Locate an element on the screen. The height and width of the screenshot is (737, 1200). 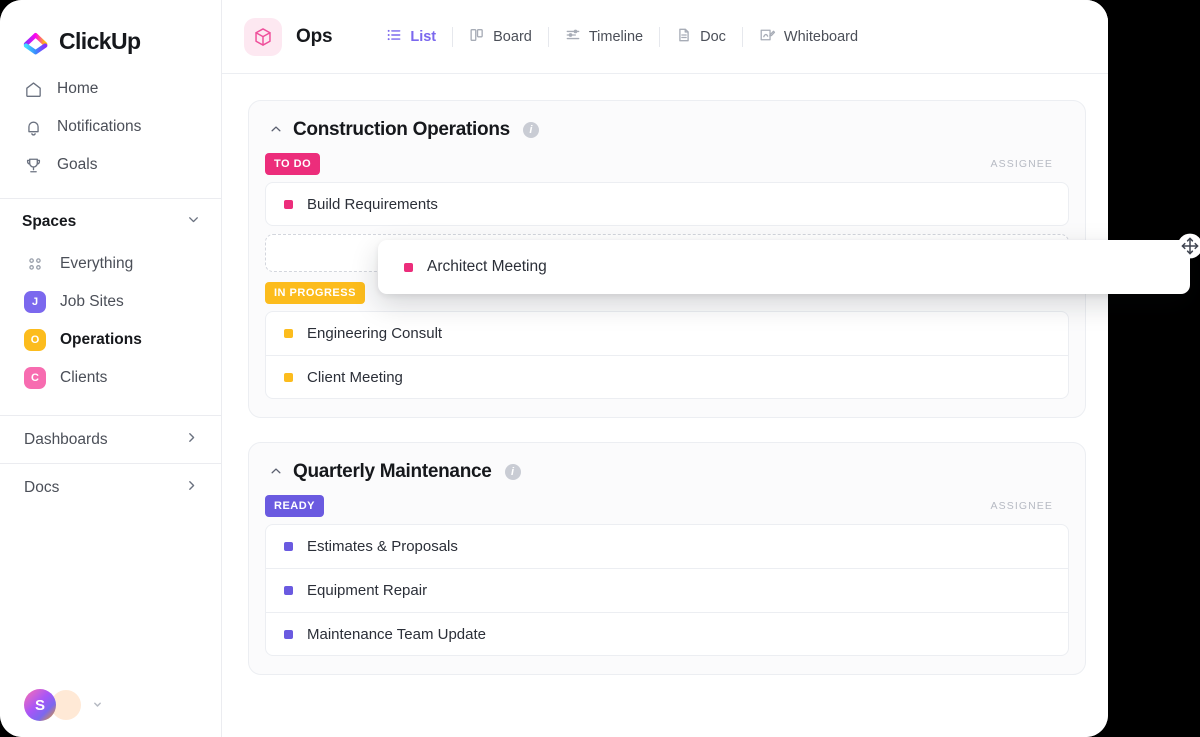
table-row: Estimates & Proposals is located at coordinates (667, 546).